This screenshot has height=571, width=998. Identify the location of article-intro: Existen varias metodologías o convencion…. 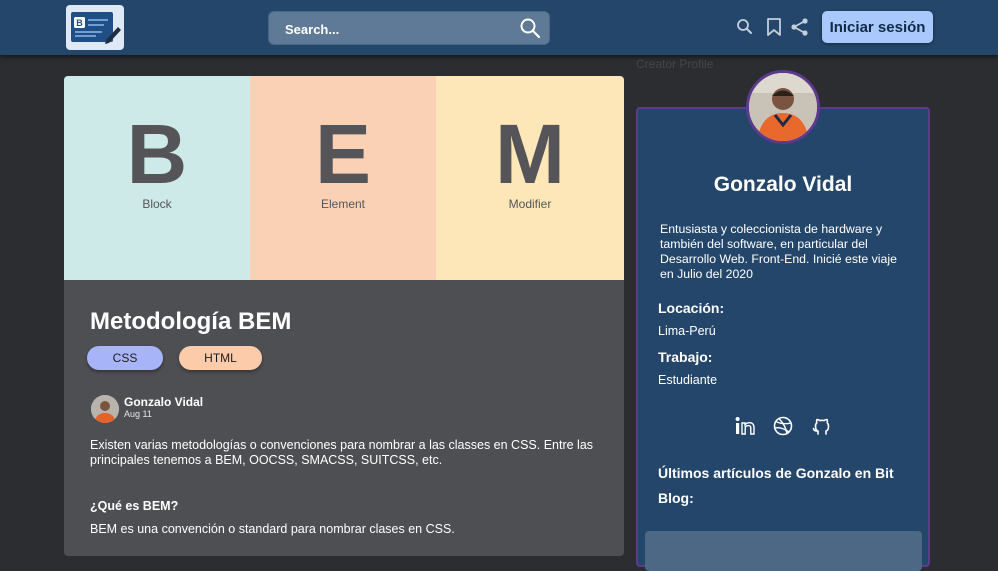
(342, 452).